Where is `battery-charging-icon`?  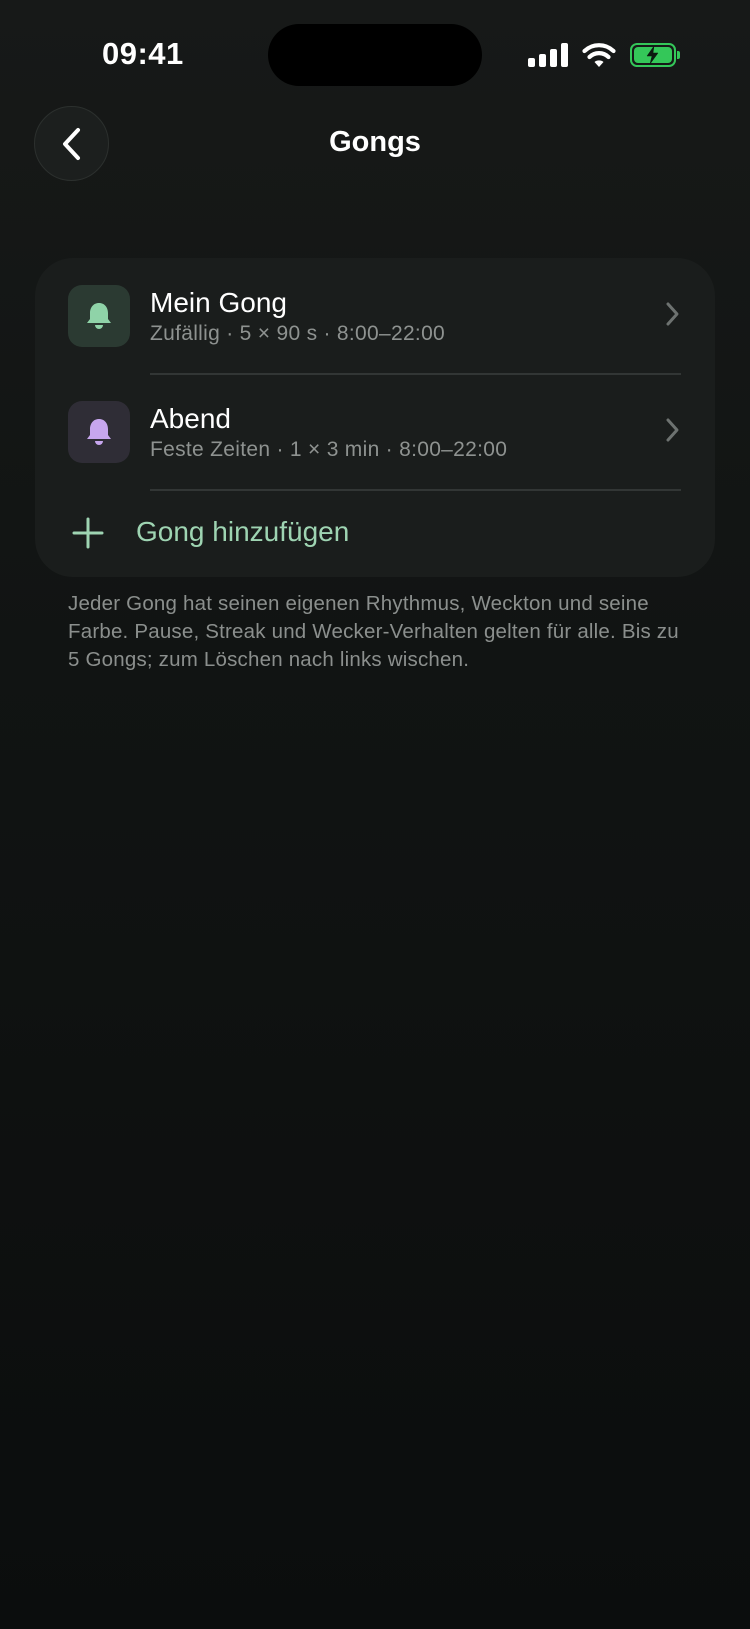
battery-charging-icon is located at coordinates (655, 55).